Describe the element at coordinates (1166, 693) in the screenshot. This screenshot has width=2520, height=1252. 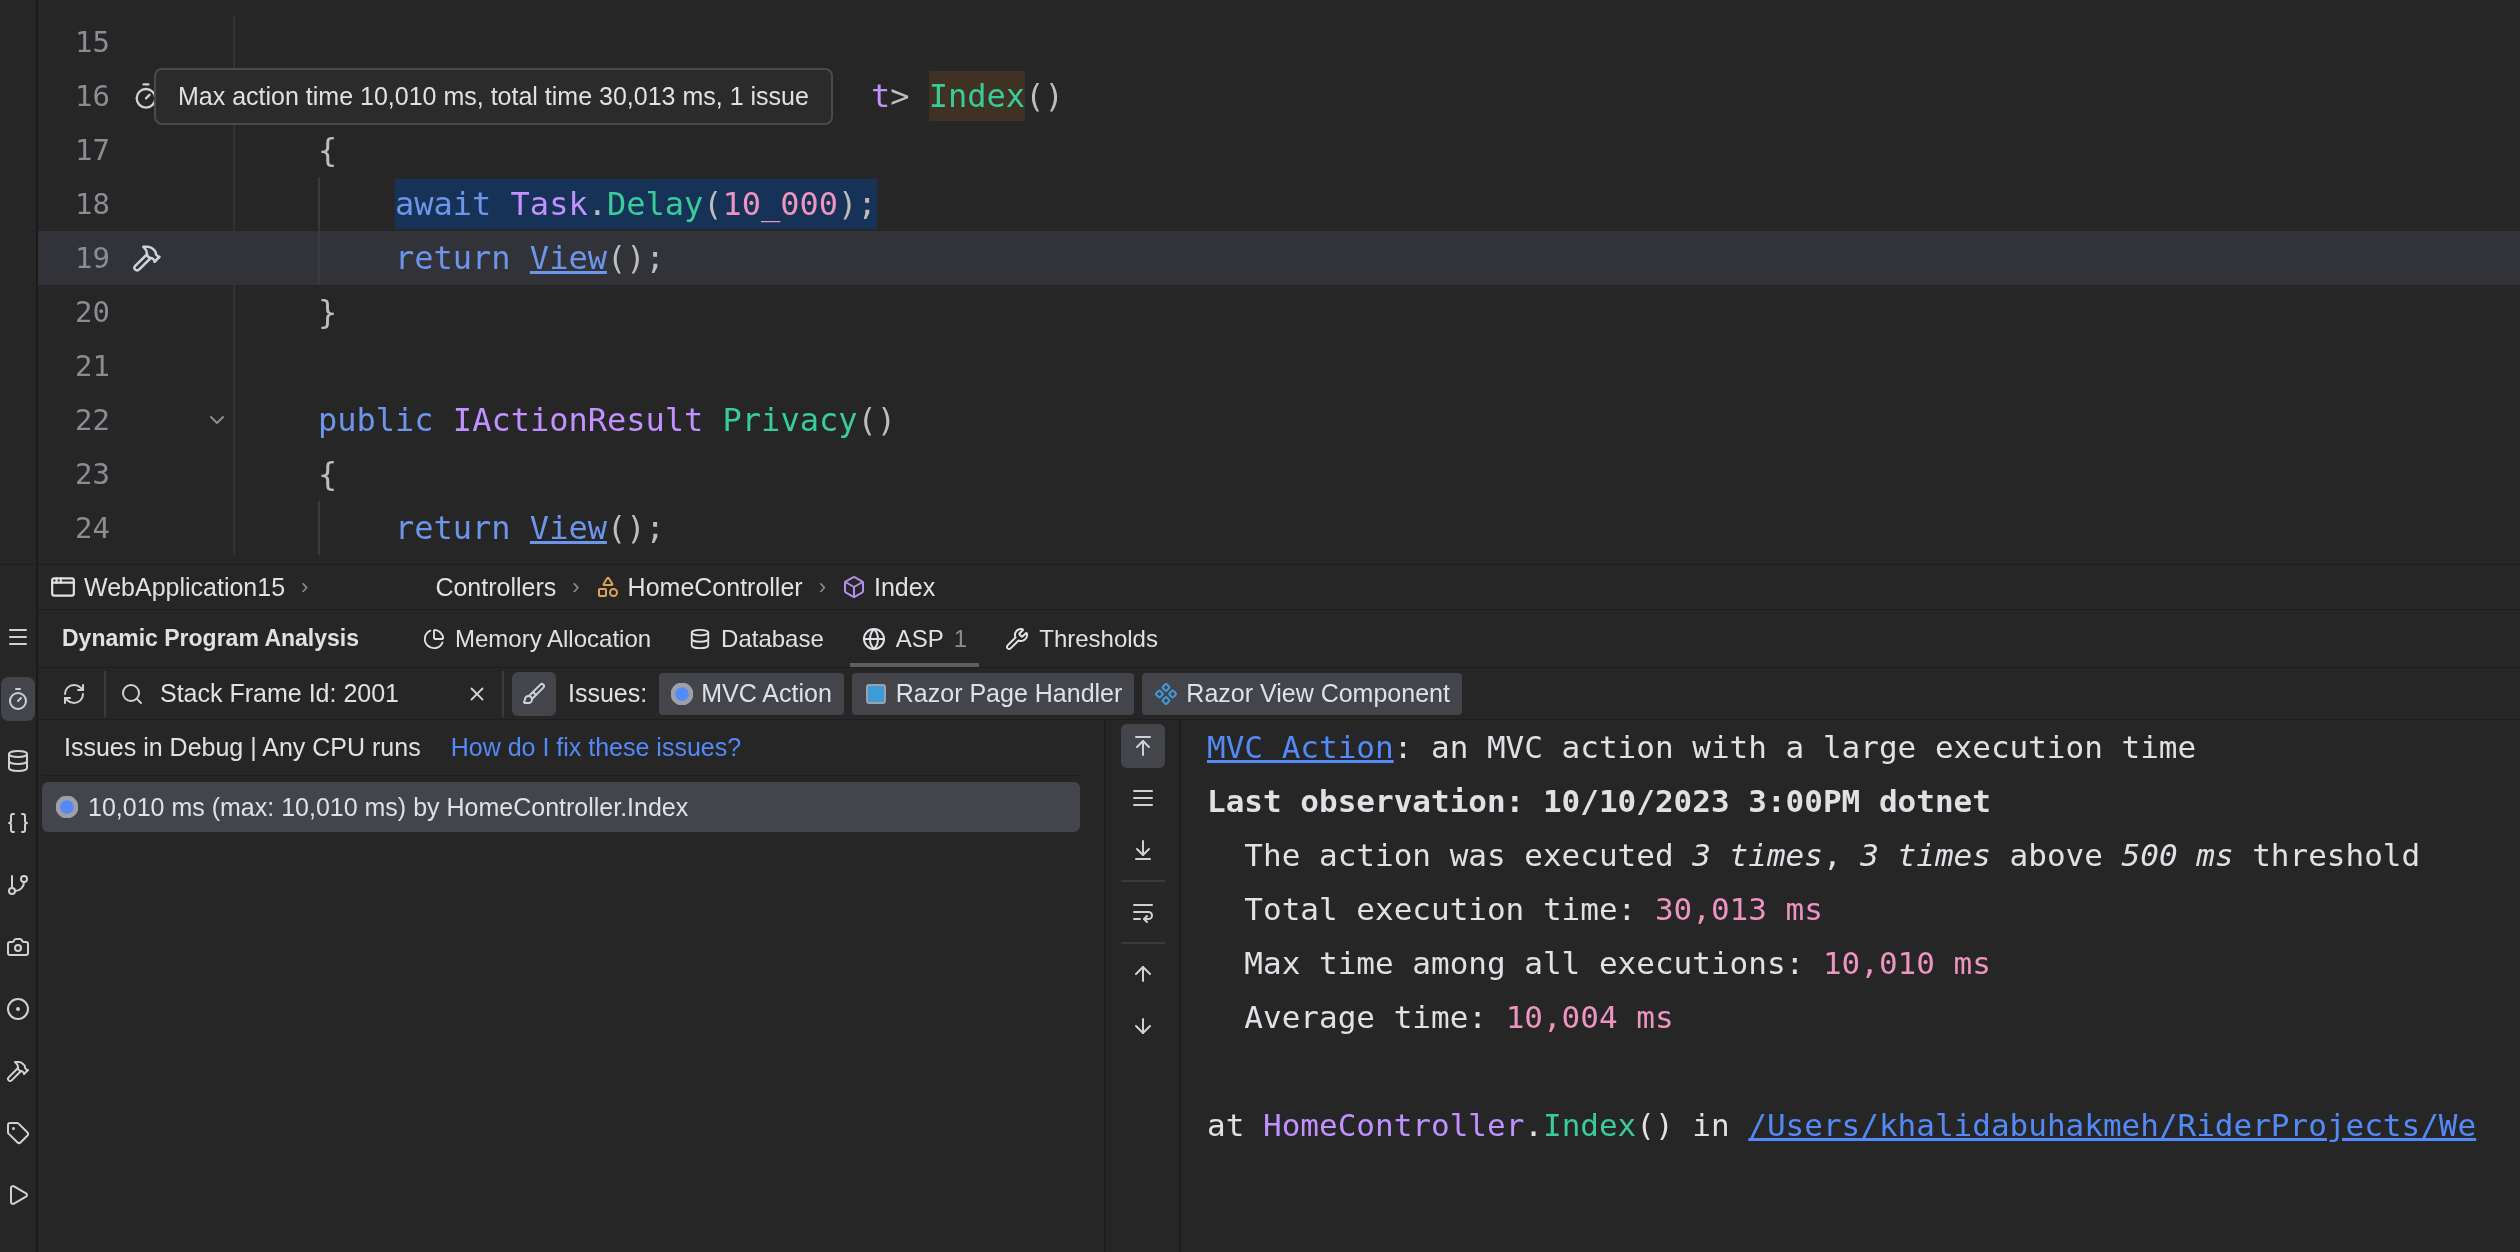
I see `component-icon` at that location.